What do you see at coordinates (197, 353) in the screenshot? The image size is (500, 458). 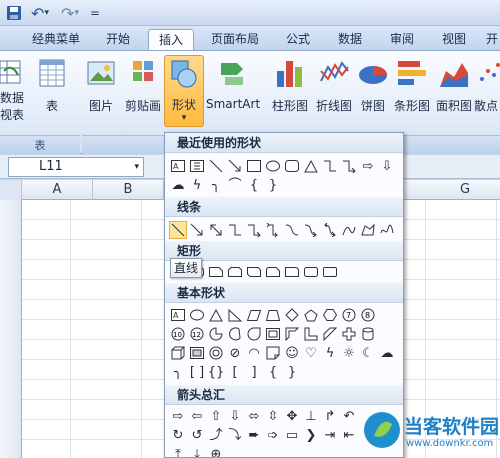 I see `bevel-icon` at bounding box center [197, 353].